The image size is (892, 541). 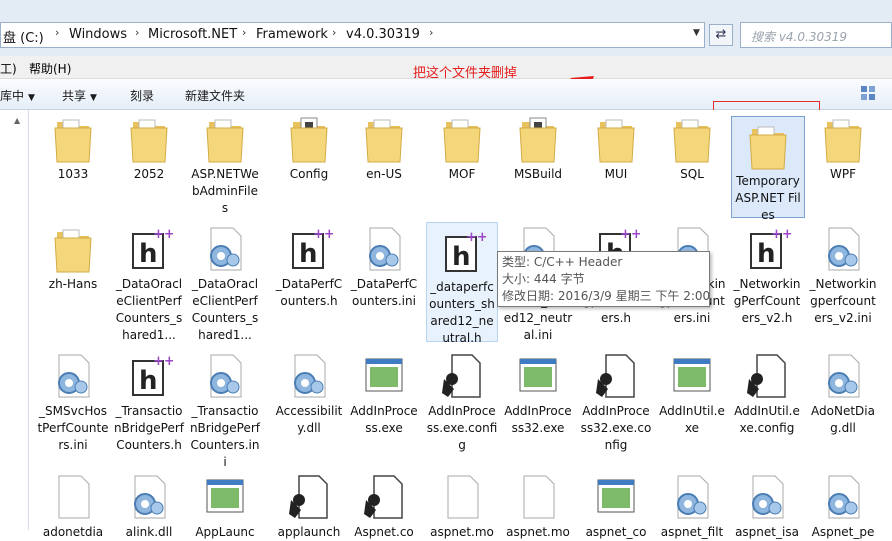 What do you see at coordinates (142, 95) in the screenshot?
I see `burn-button: 刻录` at bounding box center [142, 95].